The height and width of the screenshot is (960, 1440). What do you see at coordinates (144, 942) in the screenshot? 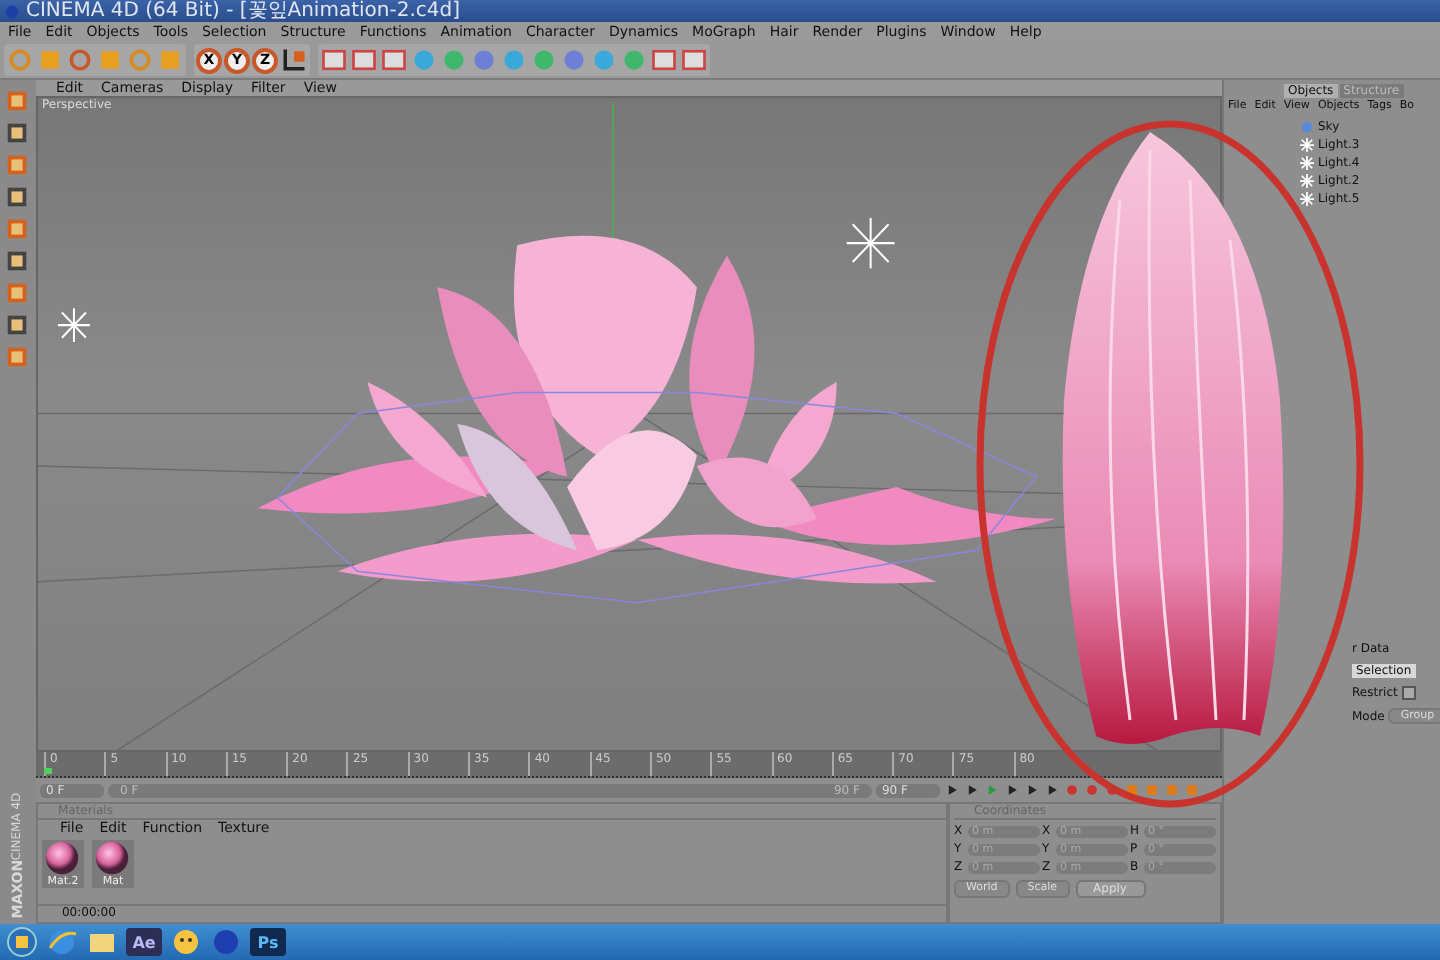
I see `taskbar-app: Ae` at bounding box center [144, 942].